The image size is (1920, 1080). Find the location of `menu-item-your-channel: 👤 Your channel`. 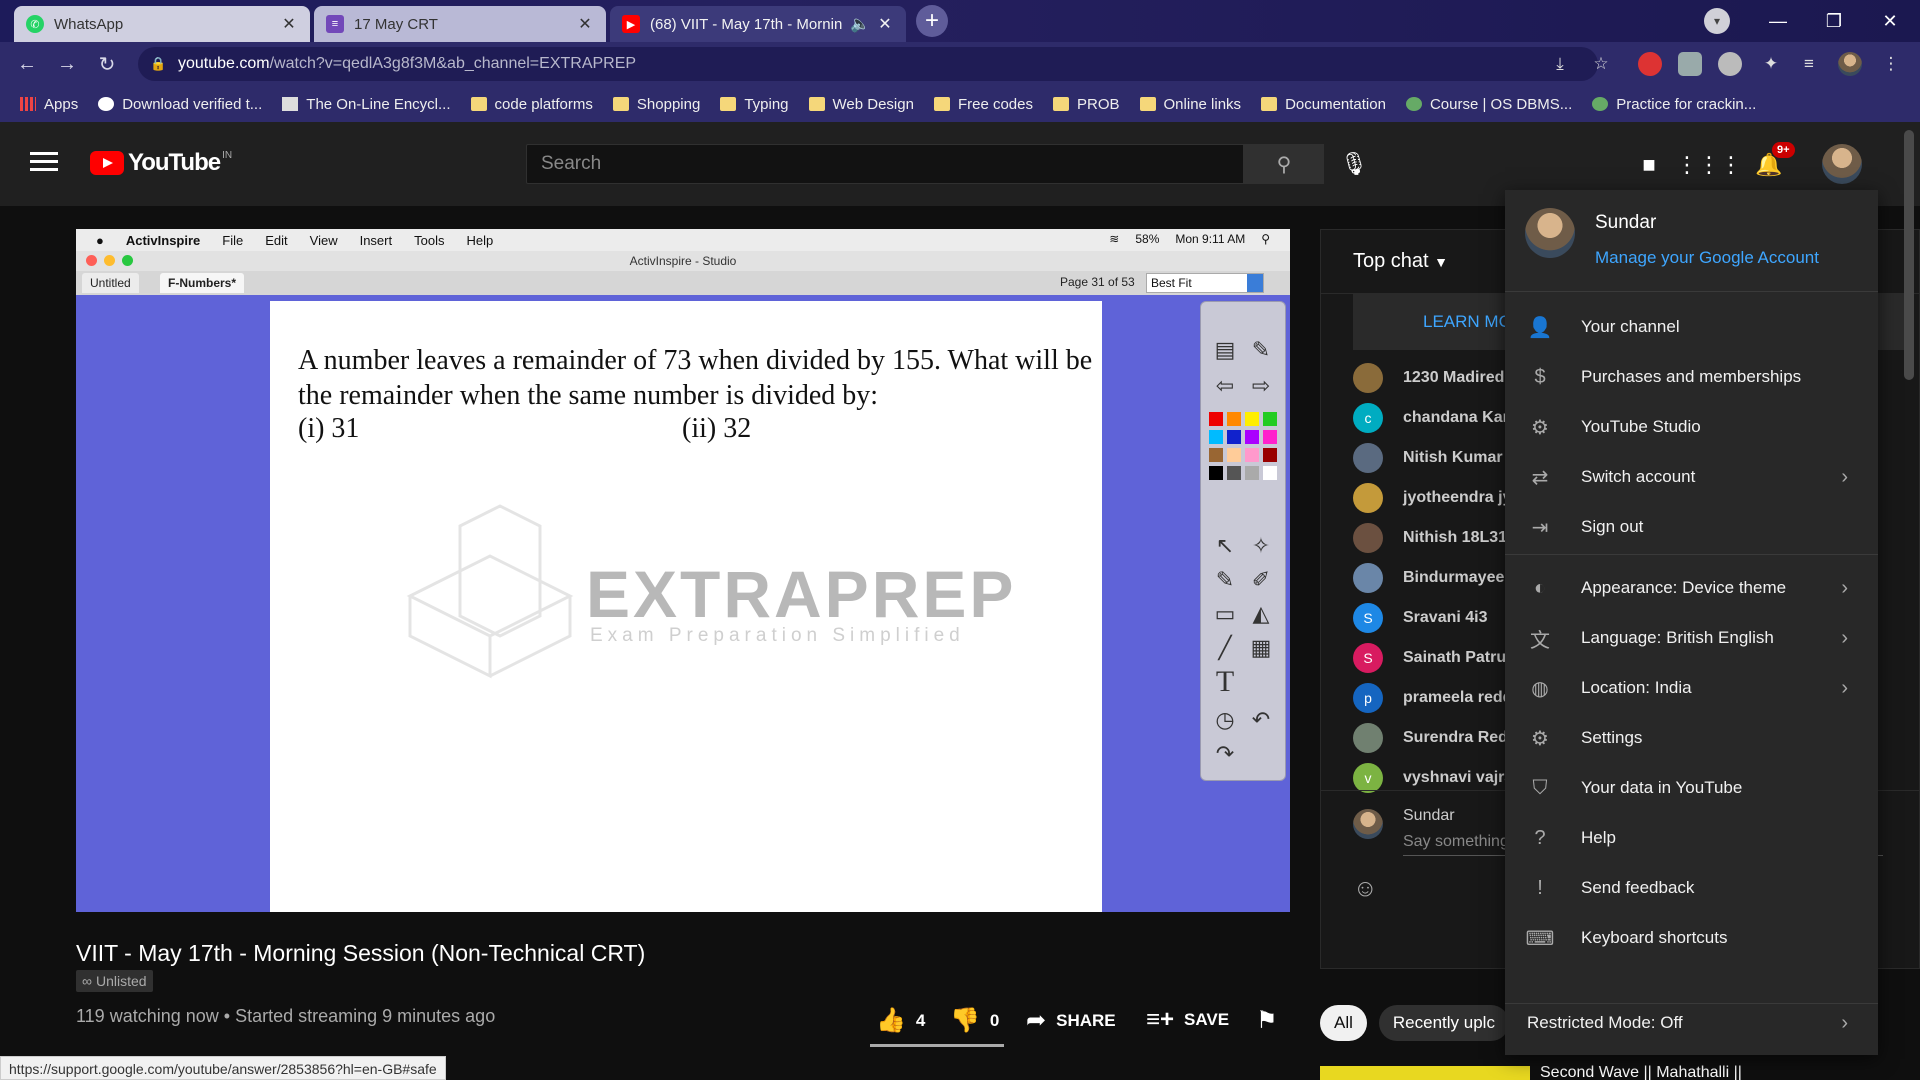

menu-item-your-channel: 👤 Your channel is located at coordinates (1691, 327).